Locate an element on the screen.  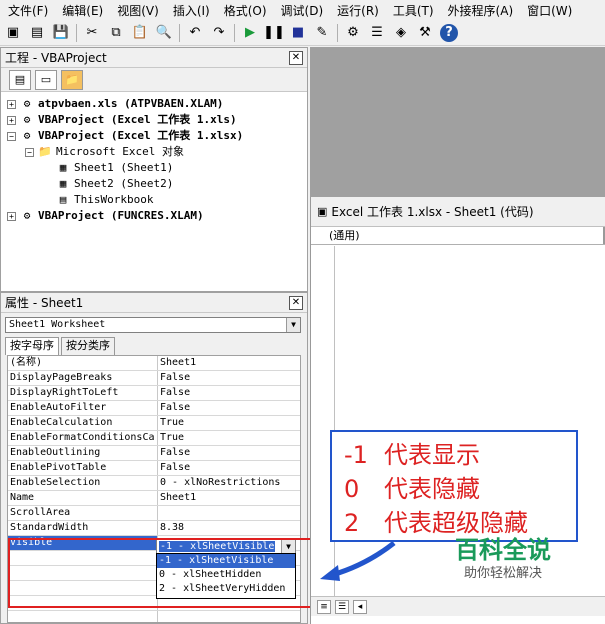
property-value is located at coordinates (229, 513).